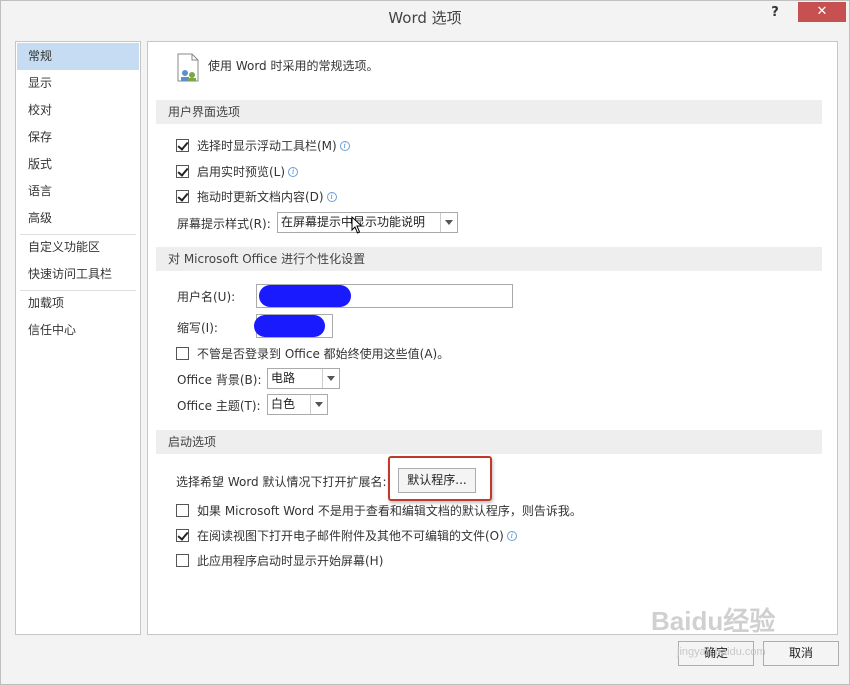 The width and height of the screenshot is (850, 685). What do you see at coordinates (78, 191) in the screenshot?
I see `sidebar-item-language: 语言` at bounding box center [78, 191].